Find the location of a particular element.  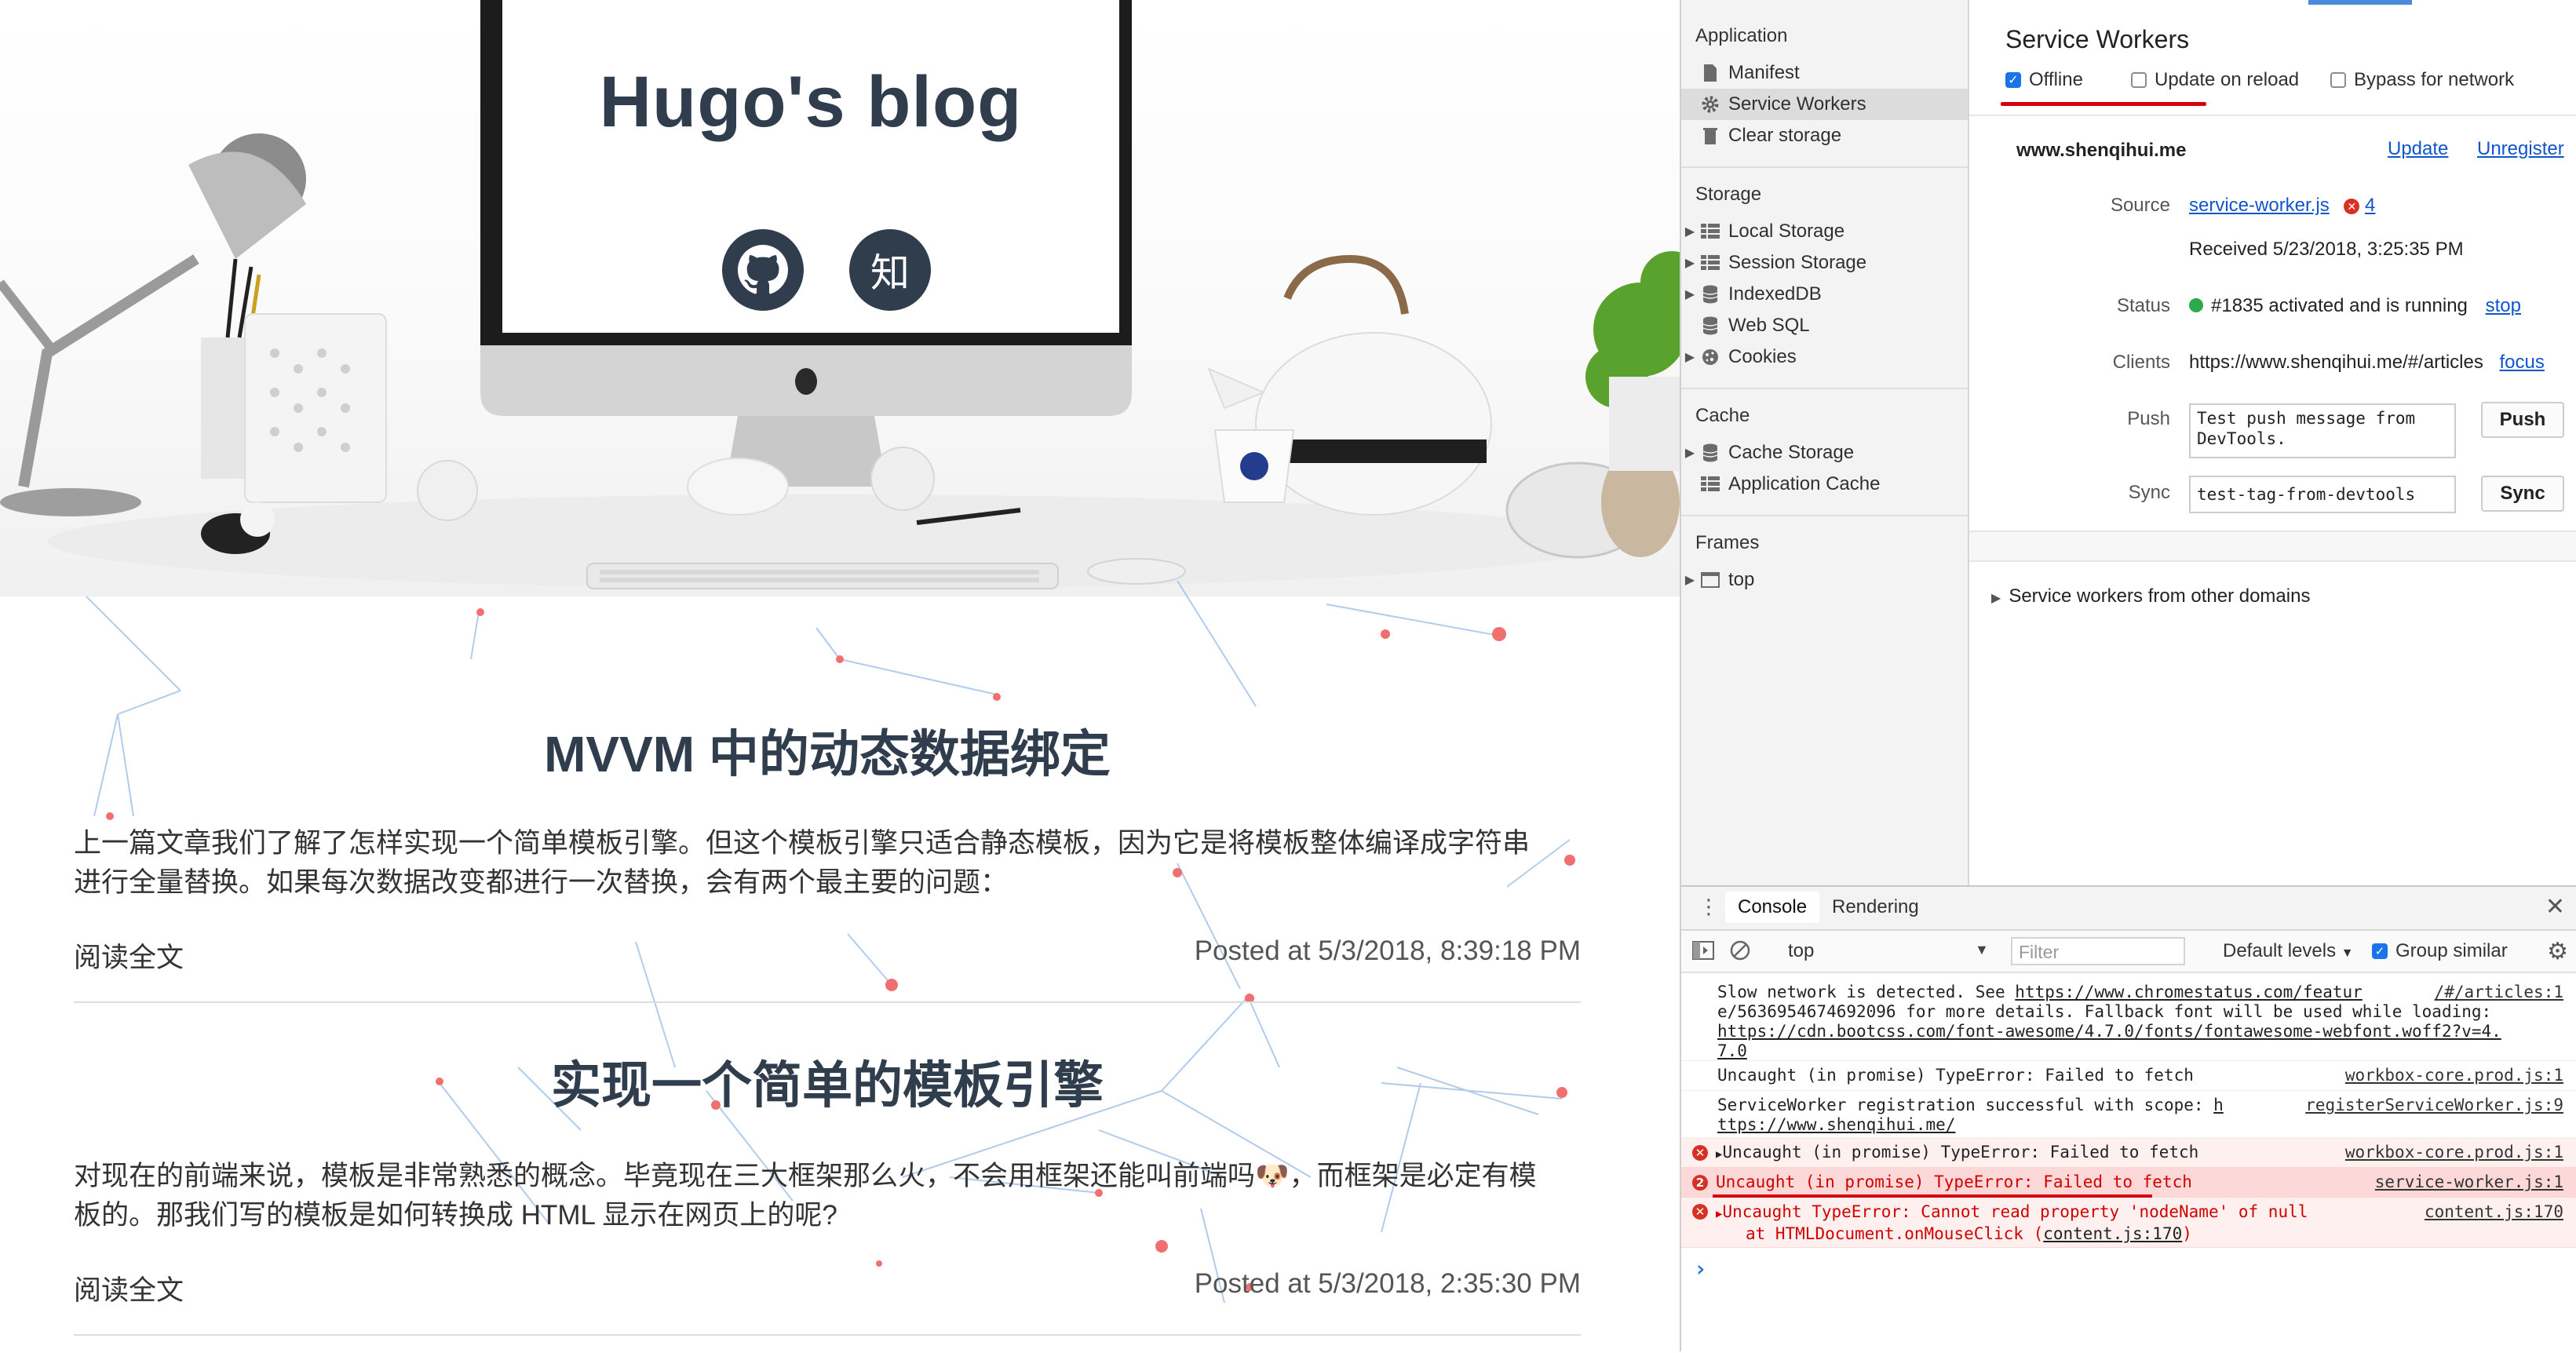

article-title: MVVM 中的动态数据绑定 is located at coordinates (827, 750).